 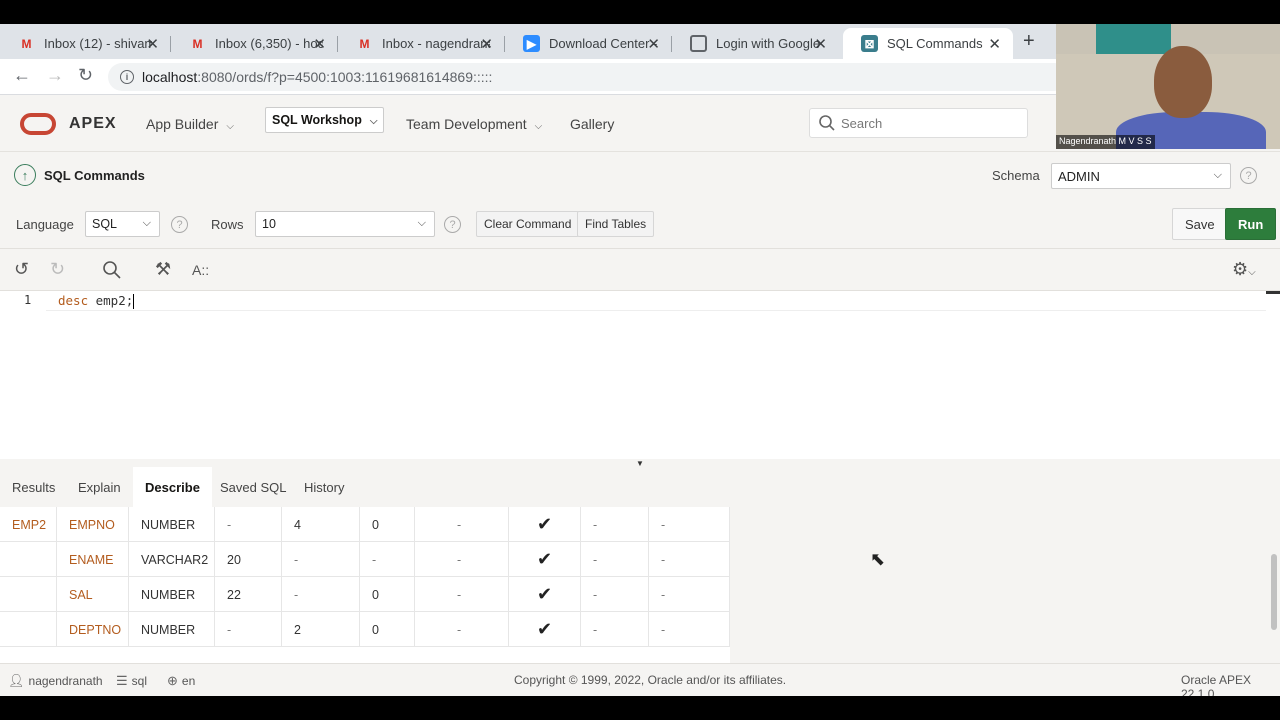 I want to click on search-input: Search, so click(x=918, y=123).